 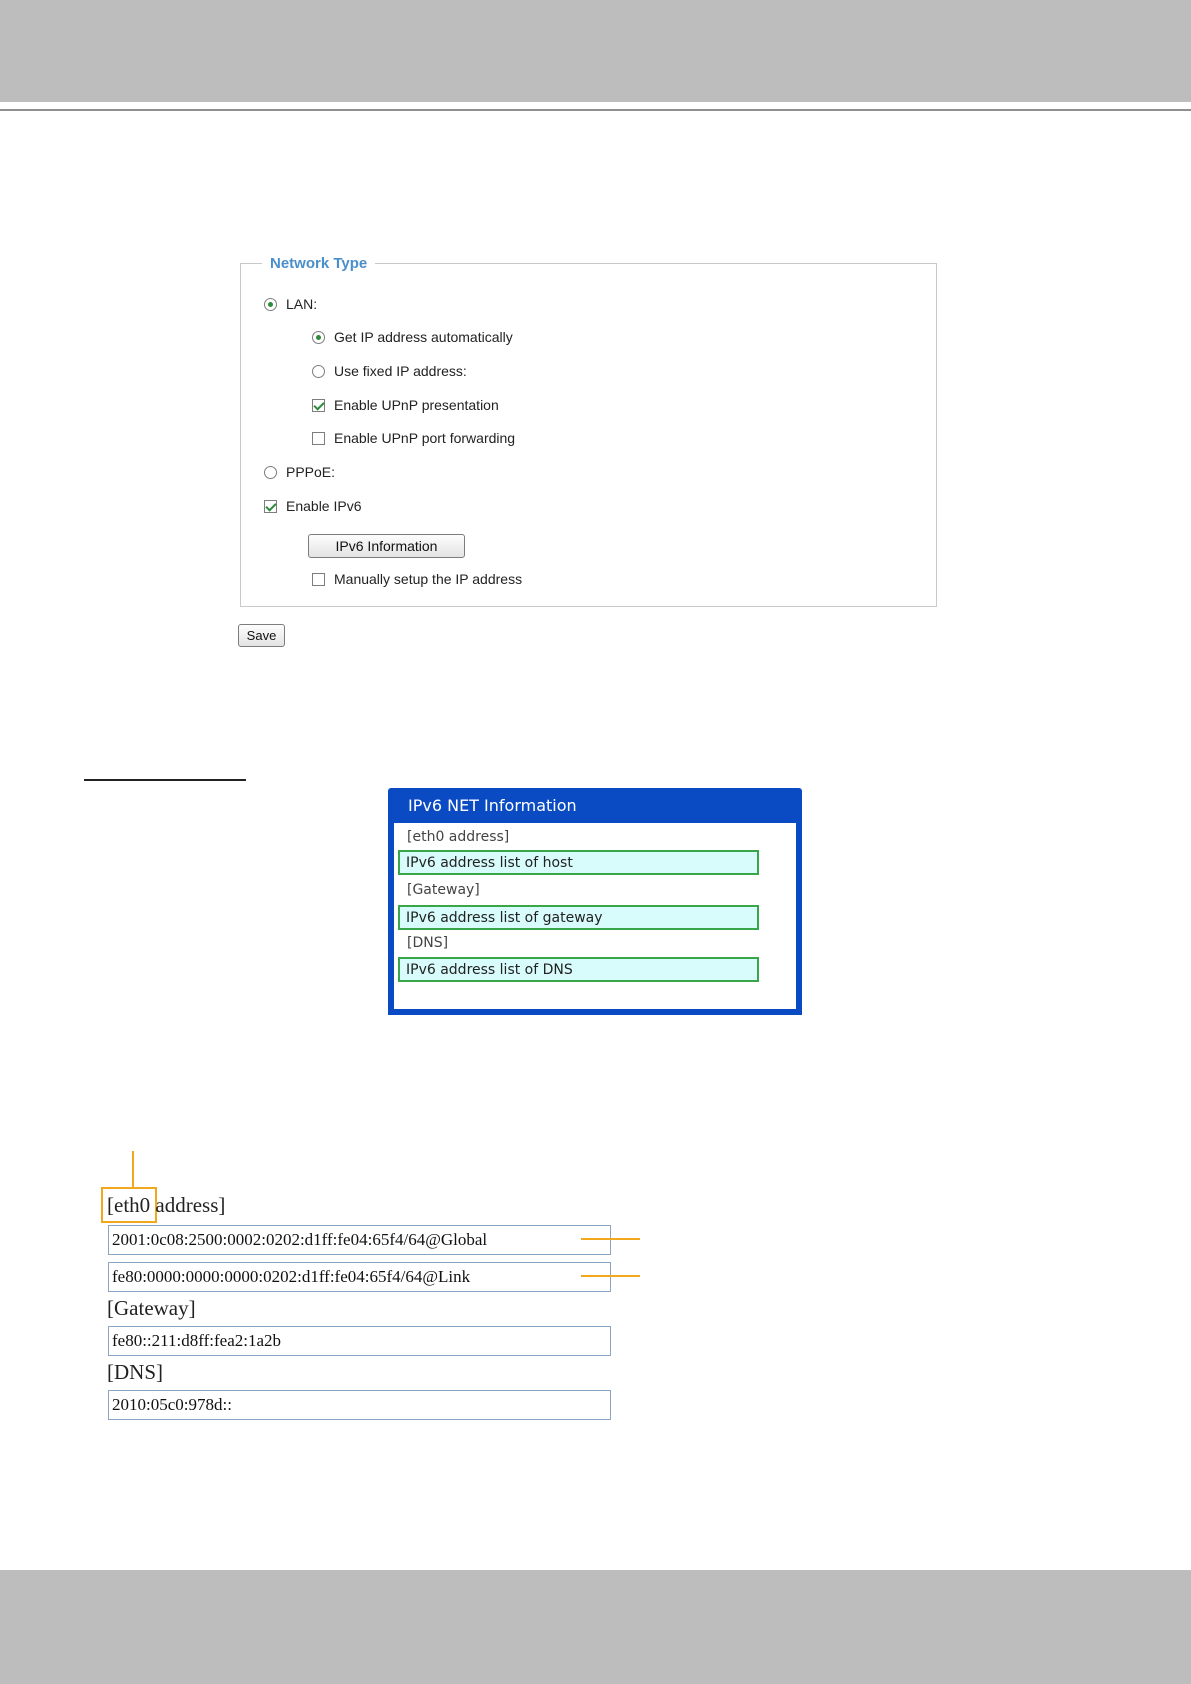 I want to click on lan-radio, so click(x=270, y=304).